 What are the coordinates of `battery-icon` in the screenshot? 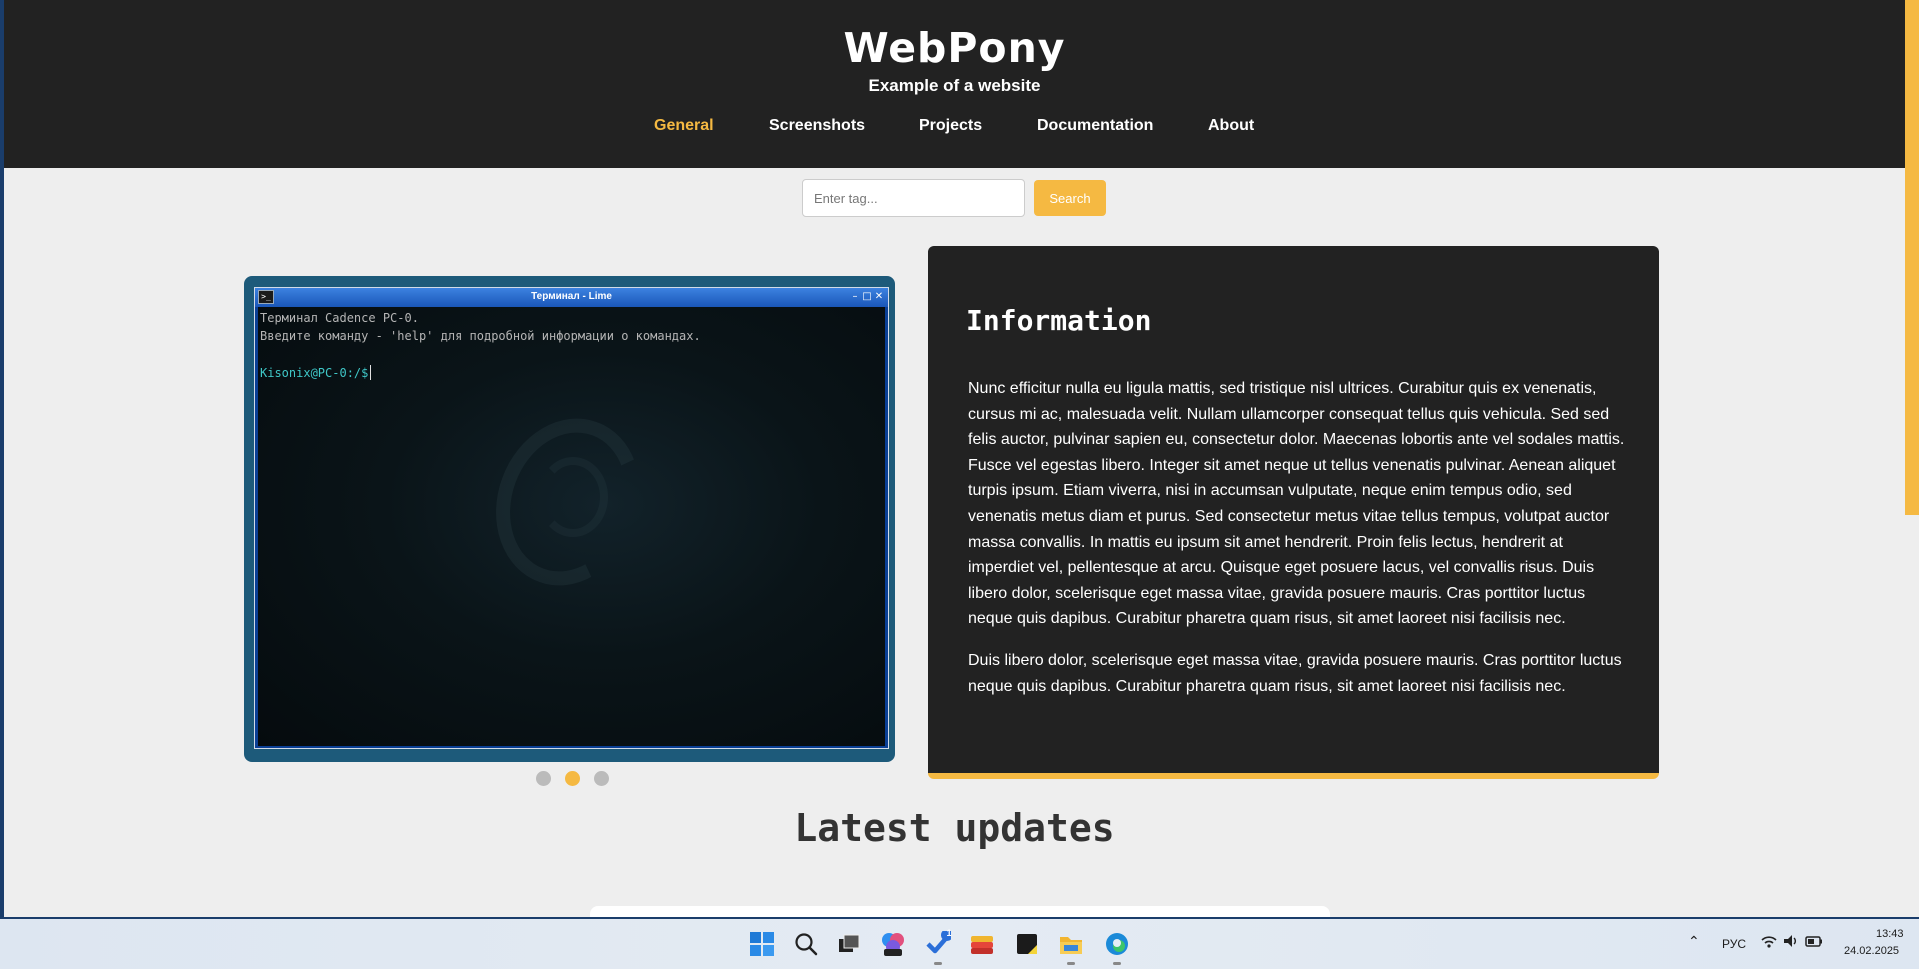 It's located at (1814, 942).